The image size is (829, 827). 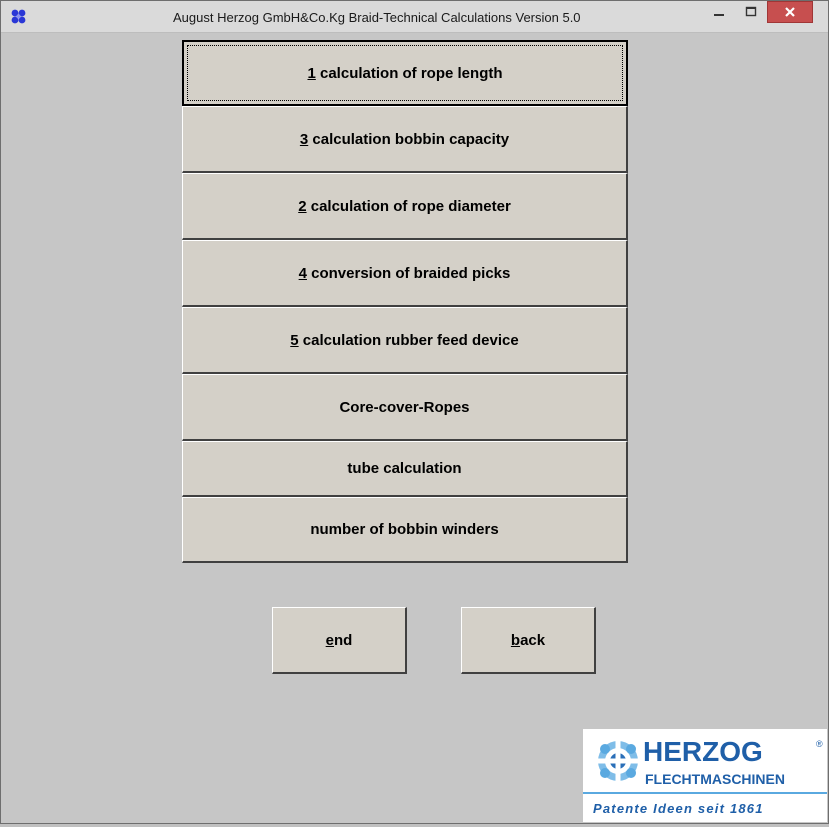 I want to click on minimize-button, so click(x=719, y=13).